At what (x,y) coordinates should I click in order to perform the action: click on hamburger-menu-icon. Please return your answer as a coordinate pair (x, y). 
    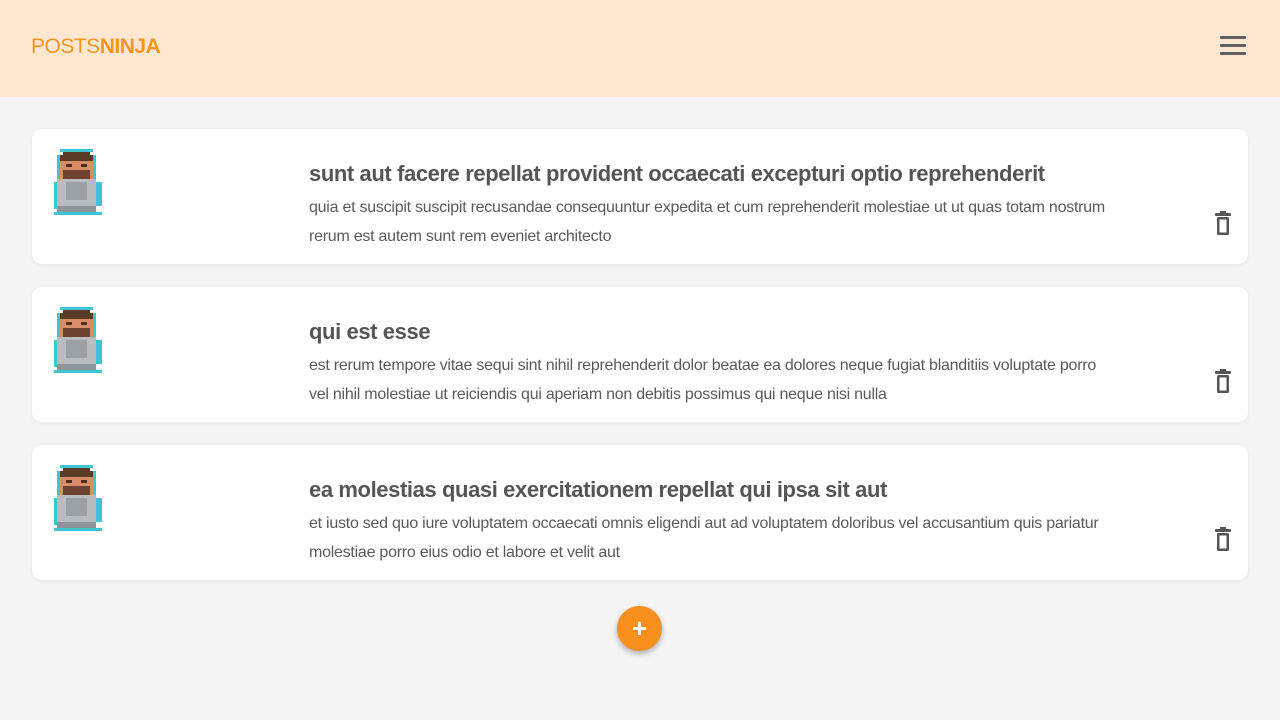
    Looking at the image, I should click on (1233, 46).